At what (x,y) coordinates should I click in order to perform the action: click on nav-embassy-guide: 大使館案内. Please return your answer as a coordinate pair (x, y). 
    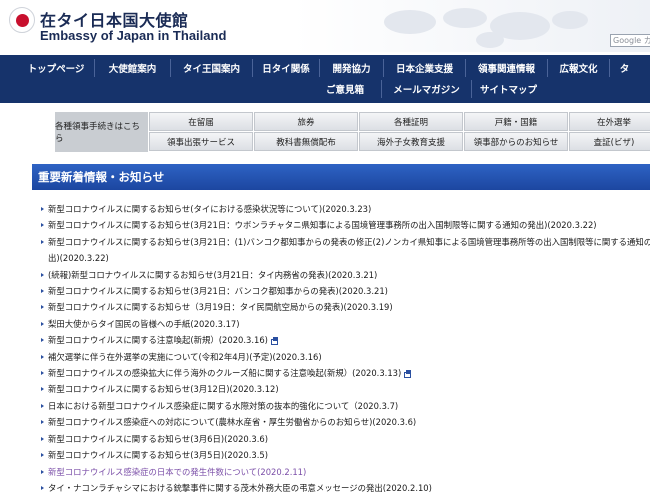
    Looking at the image, I should click on (132, 68).